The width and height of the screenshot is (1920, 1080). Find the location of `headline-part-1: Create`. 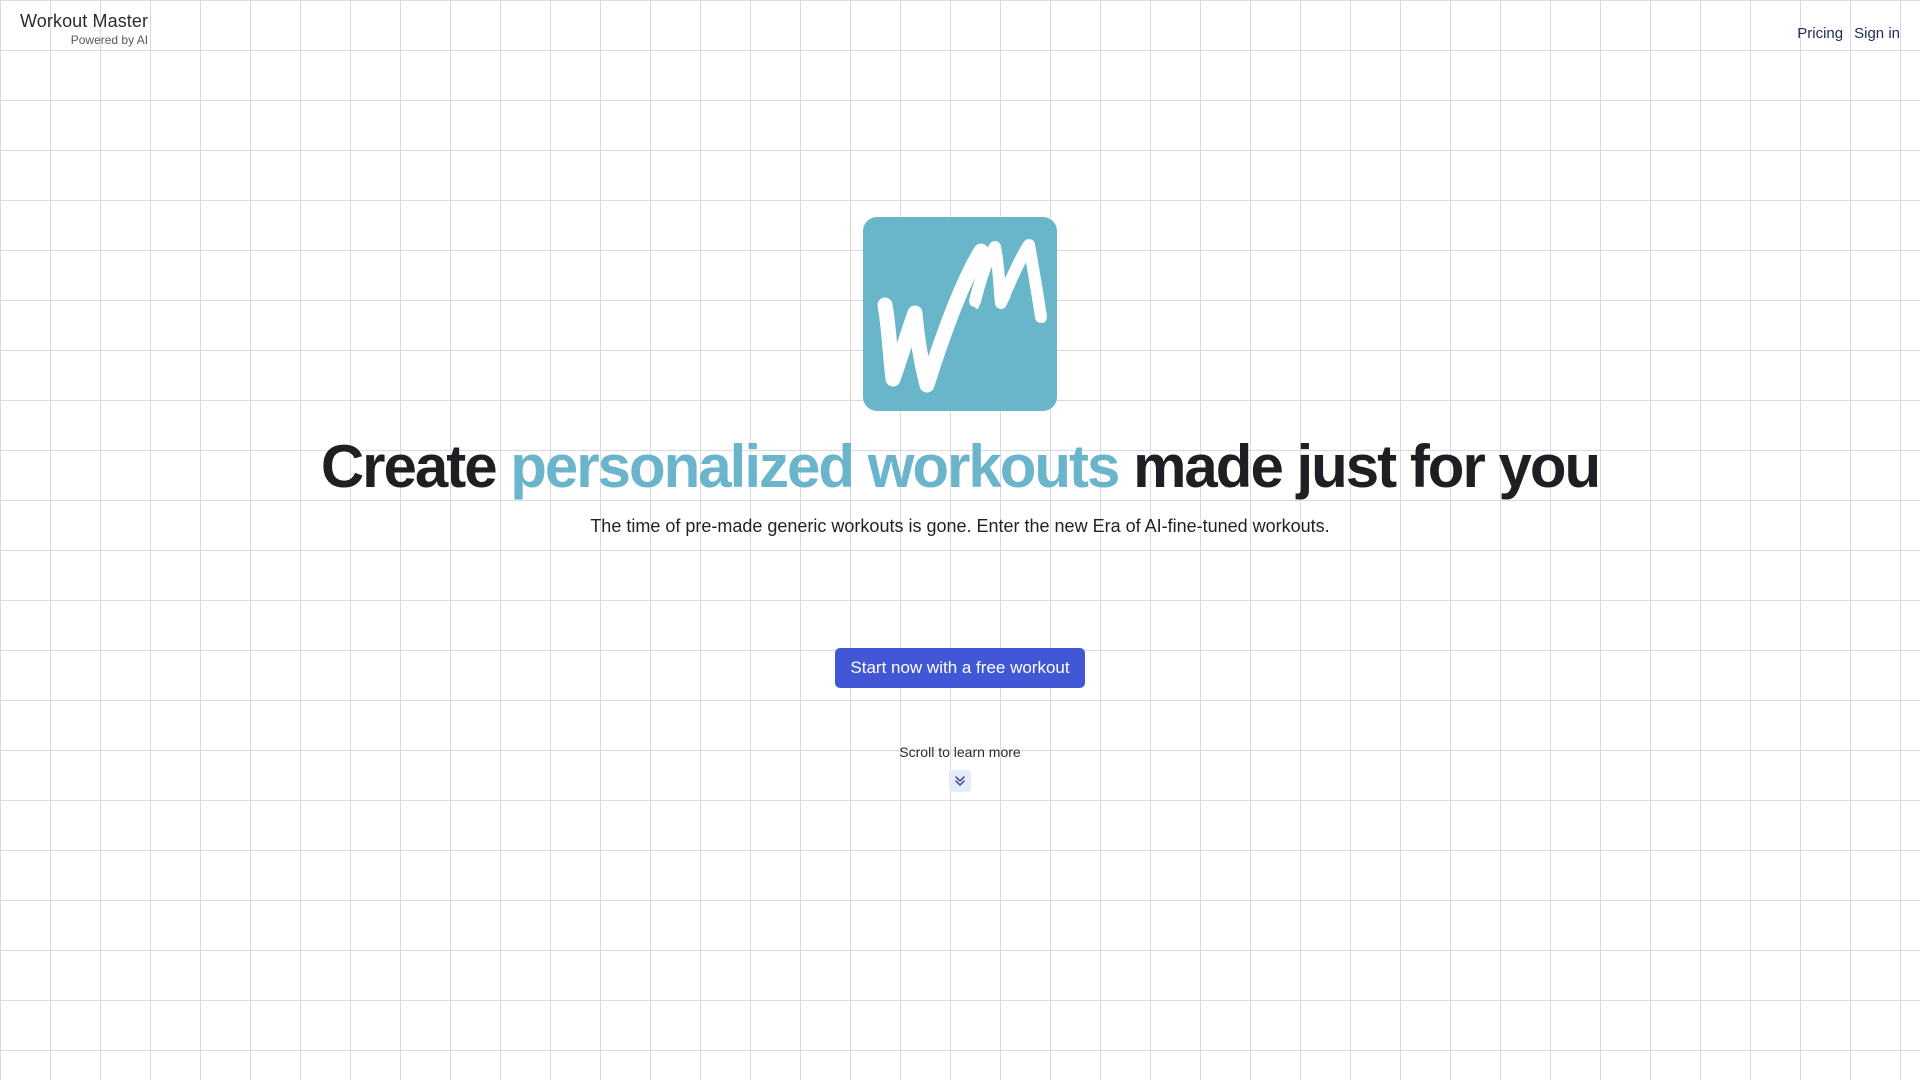

headline-part-1: Create is located at coordinates (415, 466).